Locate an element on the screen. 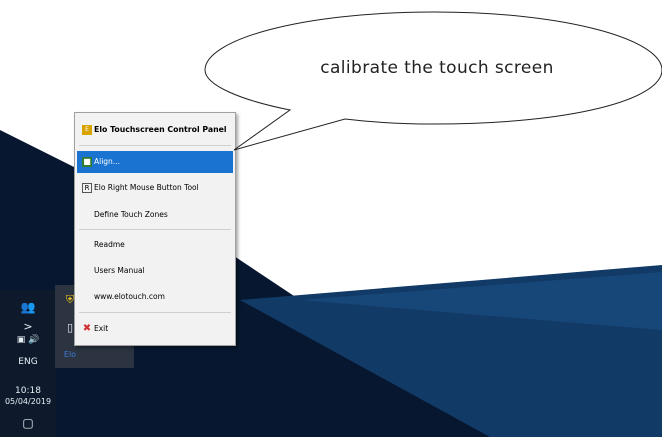 This screenshot has width=662, height=437. menu-title-label: Elo Touchscreen Control Panel is located at coordinates (160, 129).